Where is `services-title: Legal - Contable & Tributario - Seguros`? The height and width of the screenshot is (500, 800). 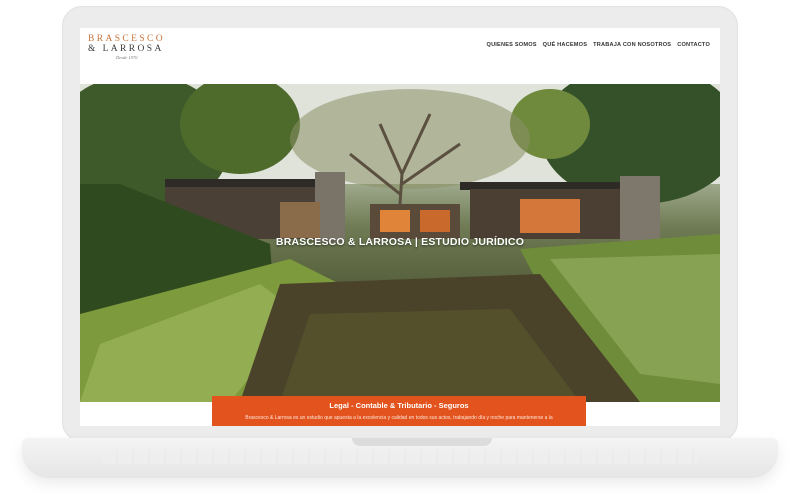
services-title: Legal - Contable & Tributario - Seguros is located at coordinates (399, 405).